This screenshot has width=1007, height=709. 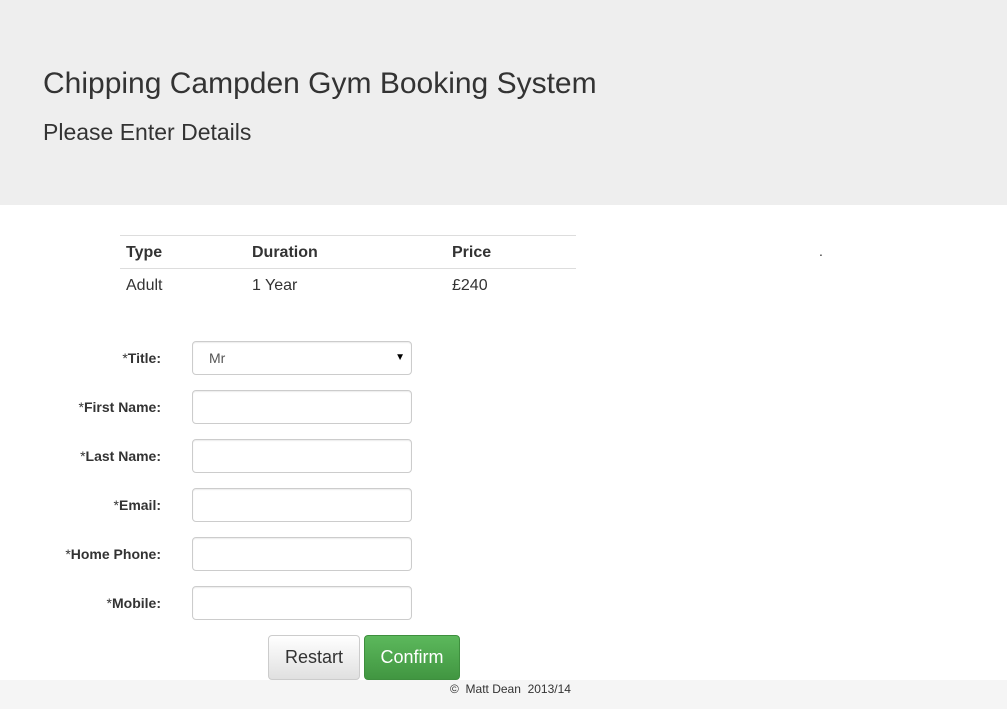 What do you see at coordinates (510, 689) in the screenshot?
I see `copyright-text: © Matt Dean 2013/14` at bounding box center [510, 689].